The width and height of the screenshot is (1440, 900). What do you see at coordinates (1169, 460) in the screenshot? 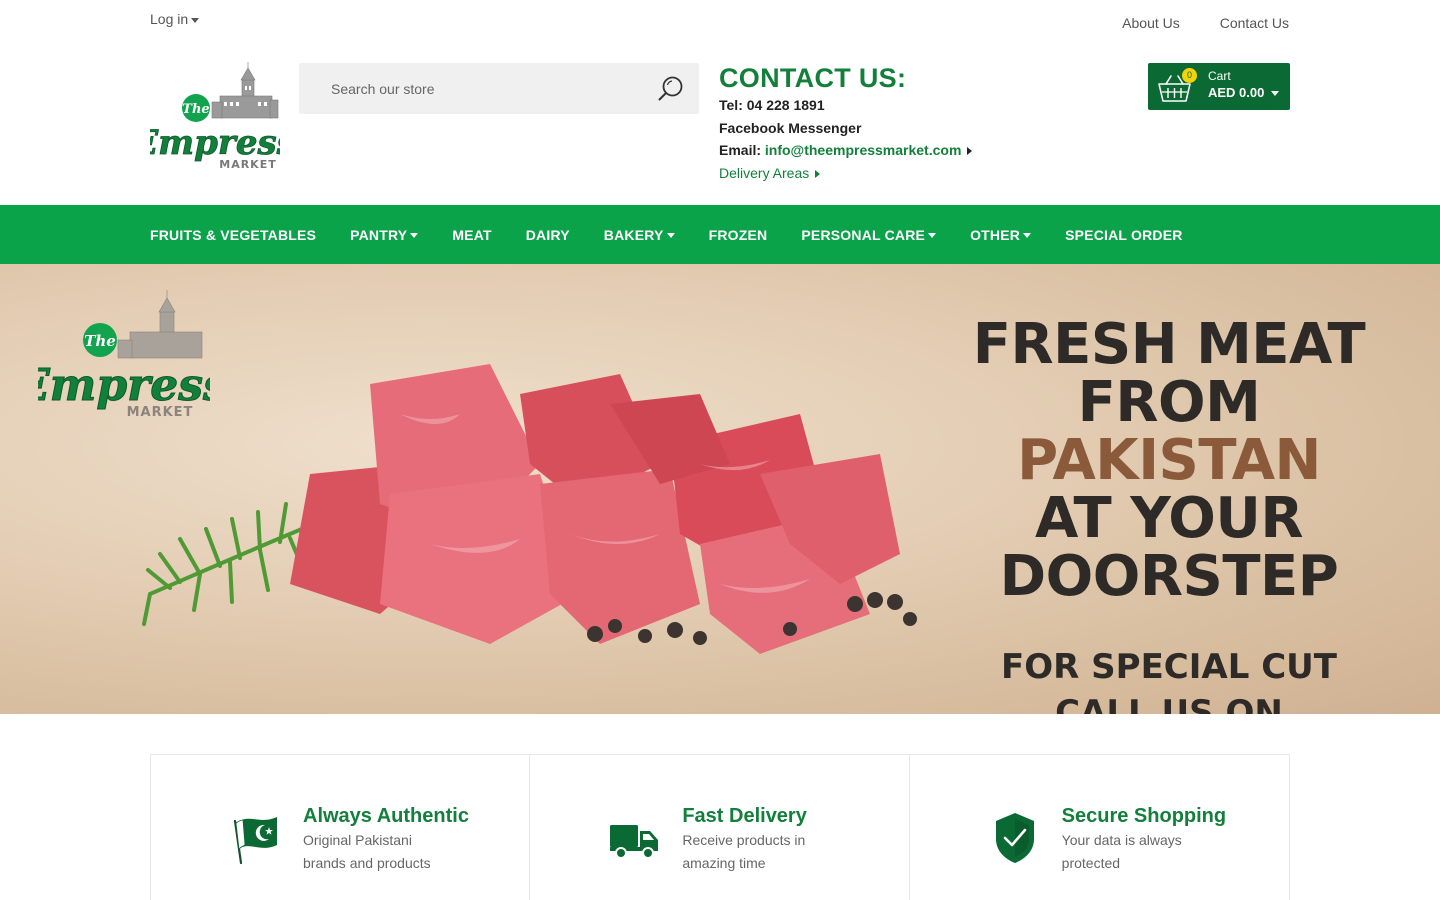
I see `hero-line-2-accent: PAKISTAN` at bounding box center [1169, 460].